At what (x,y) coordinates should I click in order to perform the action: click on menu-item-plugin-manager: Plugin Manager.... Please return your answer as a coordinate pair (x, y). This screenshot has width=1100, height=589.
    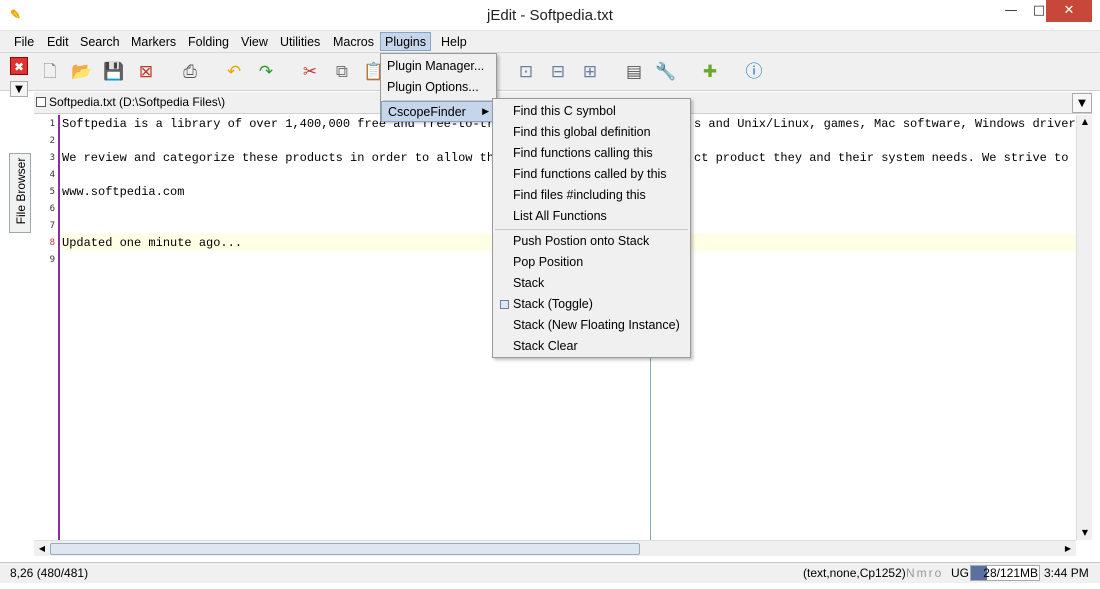
    Looking at the image, I should click on (438, 66).